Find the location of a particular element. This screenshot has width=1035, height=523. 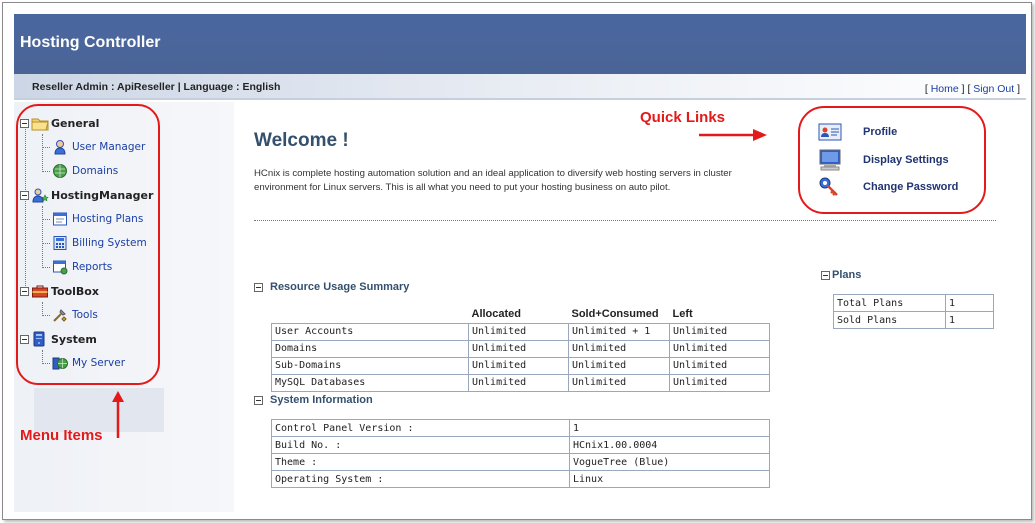

arrow-right-icon is located at coordinates (733, 135).